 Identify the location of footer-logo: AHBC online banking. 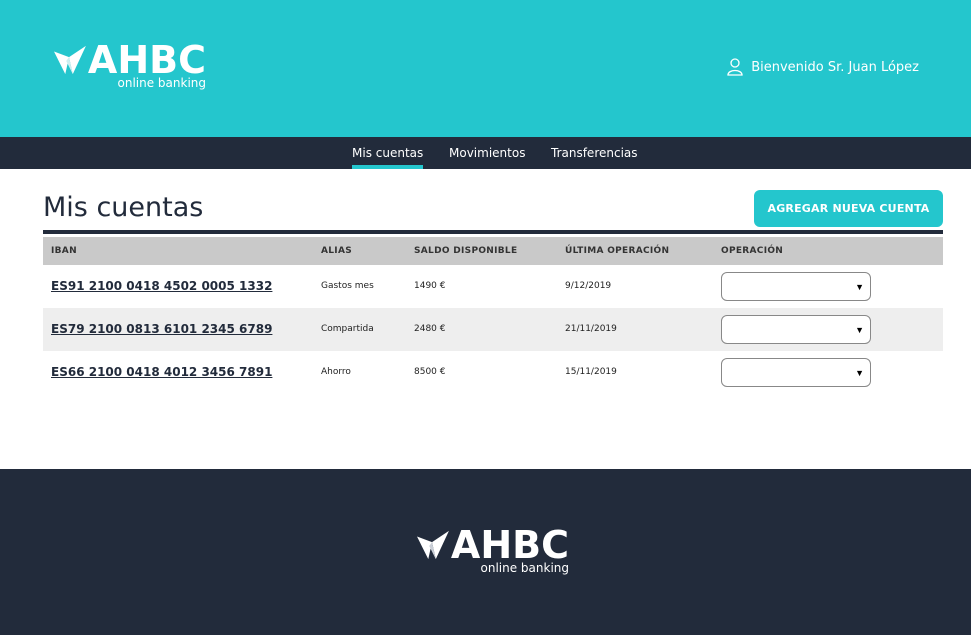
(493, 550).